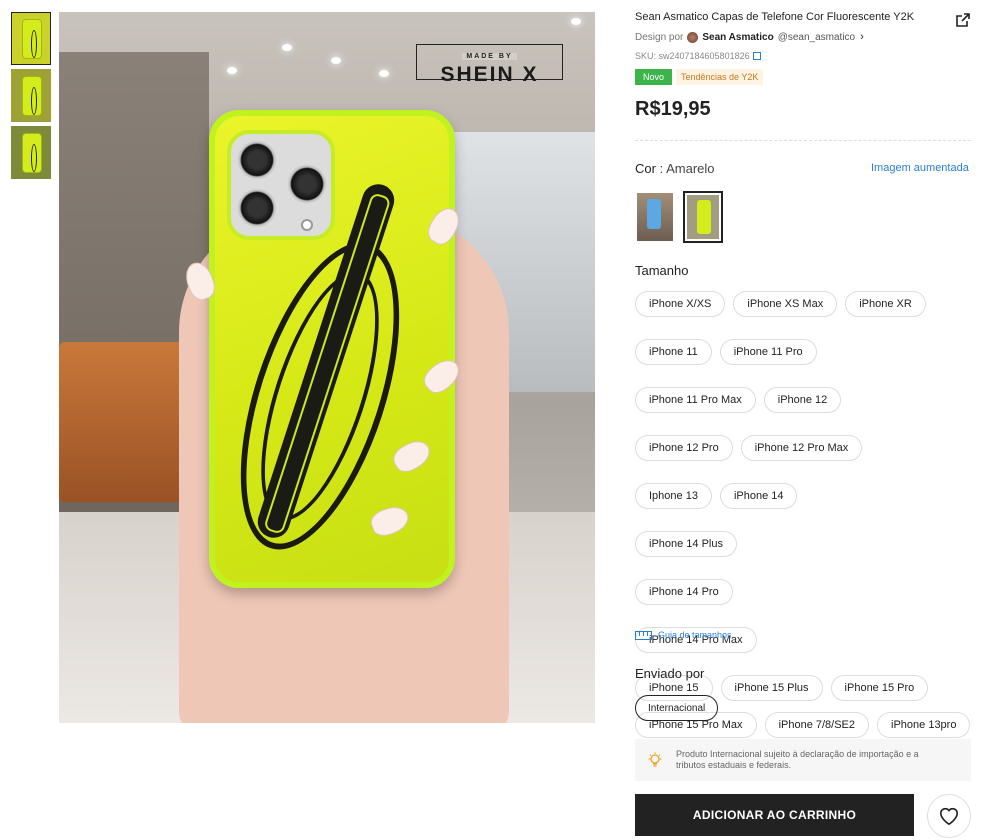 The image size is (998, 840). What do you see at coordinates (677, 708) in the screenshot?
I see `shipping-option-button: Internacional` at bounding box center [677, 708].